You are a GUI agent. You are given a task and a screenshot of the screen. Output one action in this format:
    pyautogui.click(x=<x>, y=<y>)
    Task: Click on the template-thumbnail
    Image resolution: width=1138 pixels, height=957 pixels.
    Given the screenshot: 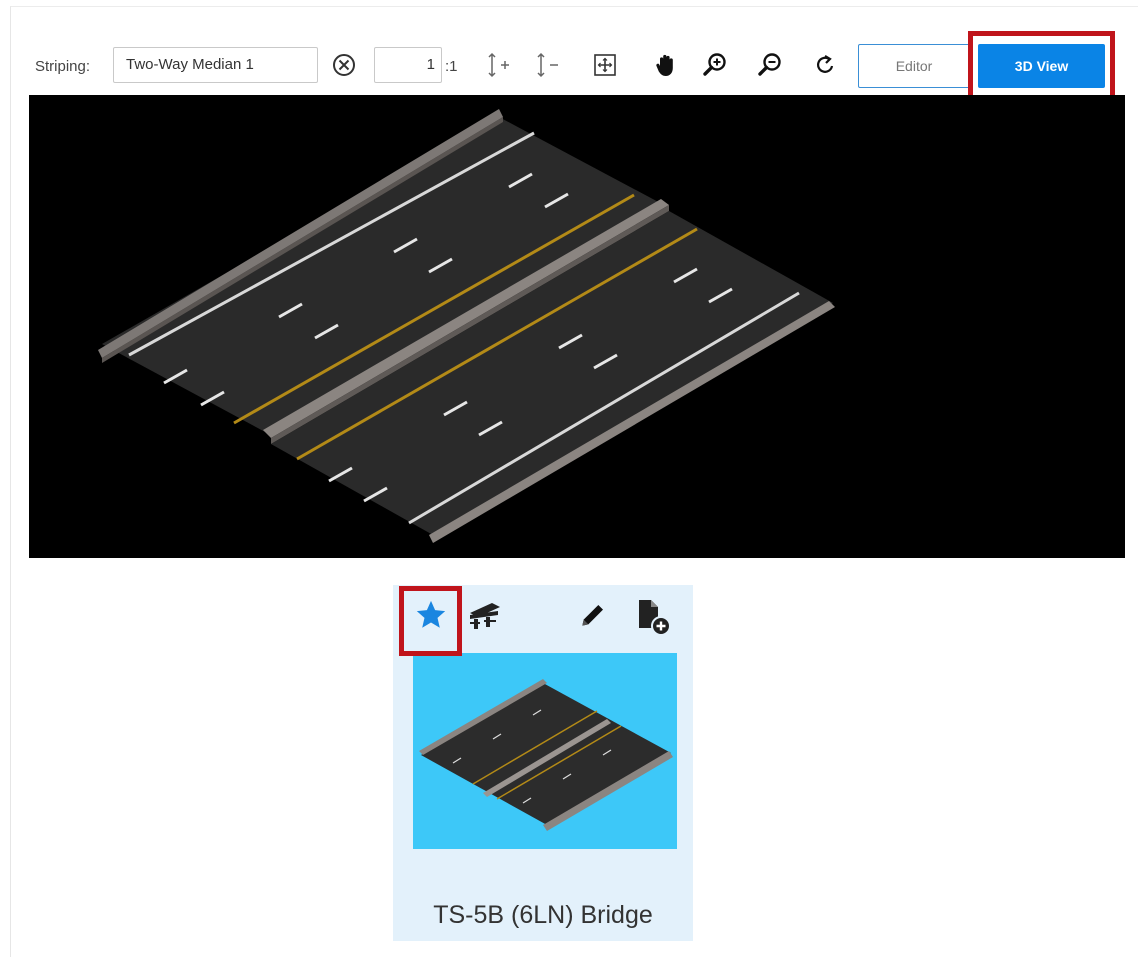 What is the action you would take?
    pyautogui.click(x=545, y=751)
    